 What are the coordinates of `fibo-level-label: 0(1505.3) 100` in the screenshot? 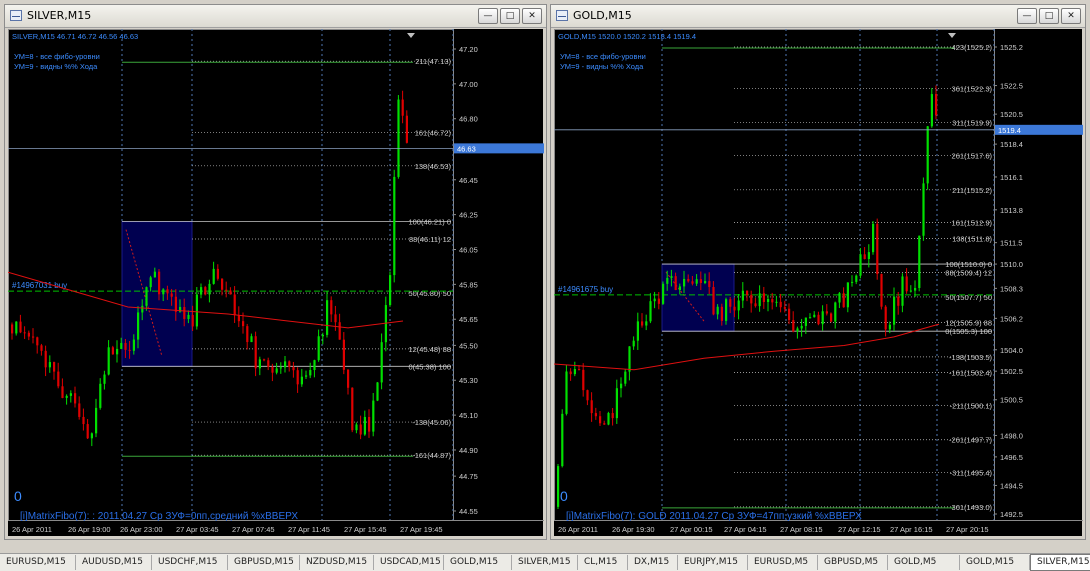 It's located at (968, 331).